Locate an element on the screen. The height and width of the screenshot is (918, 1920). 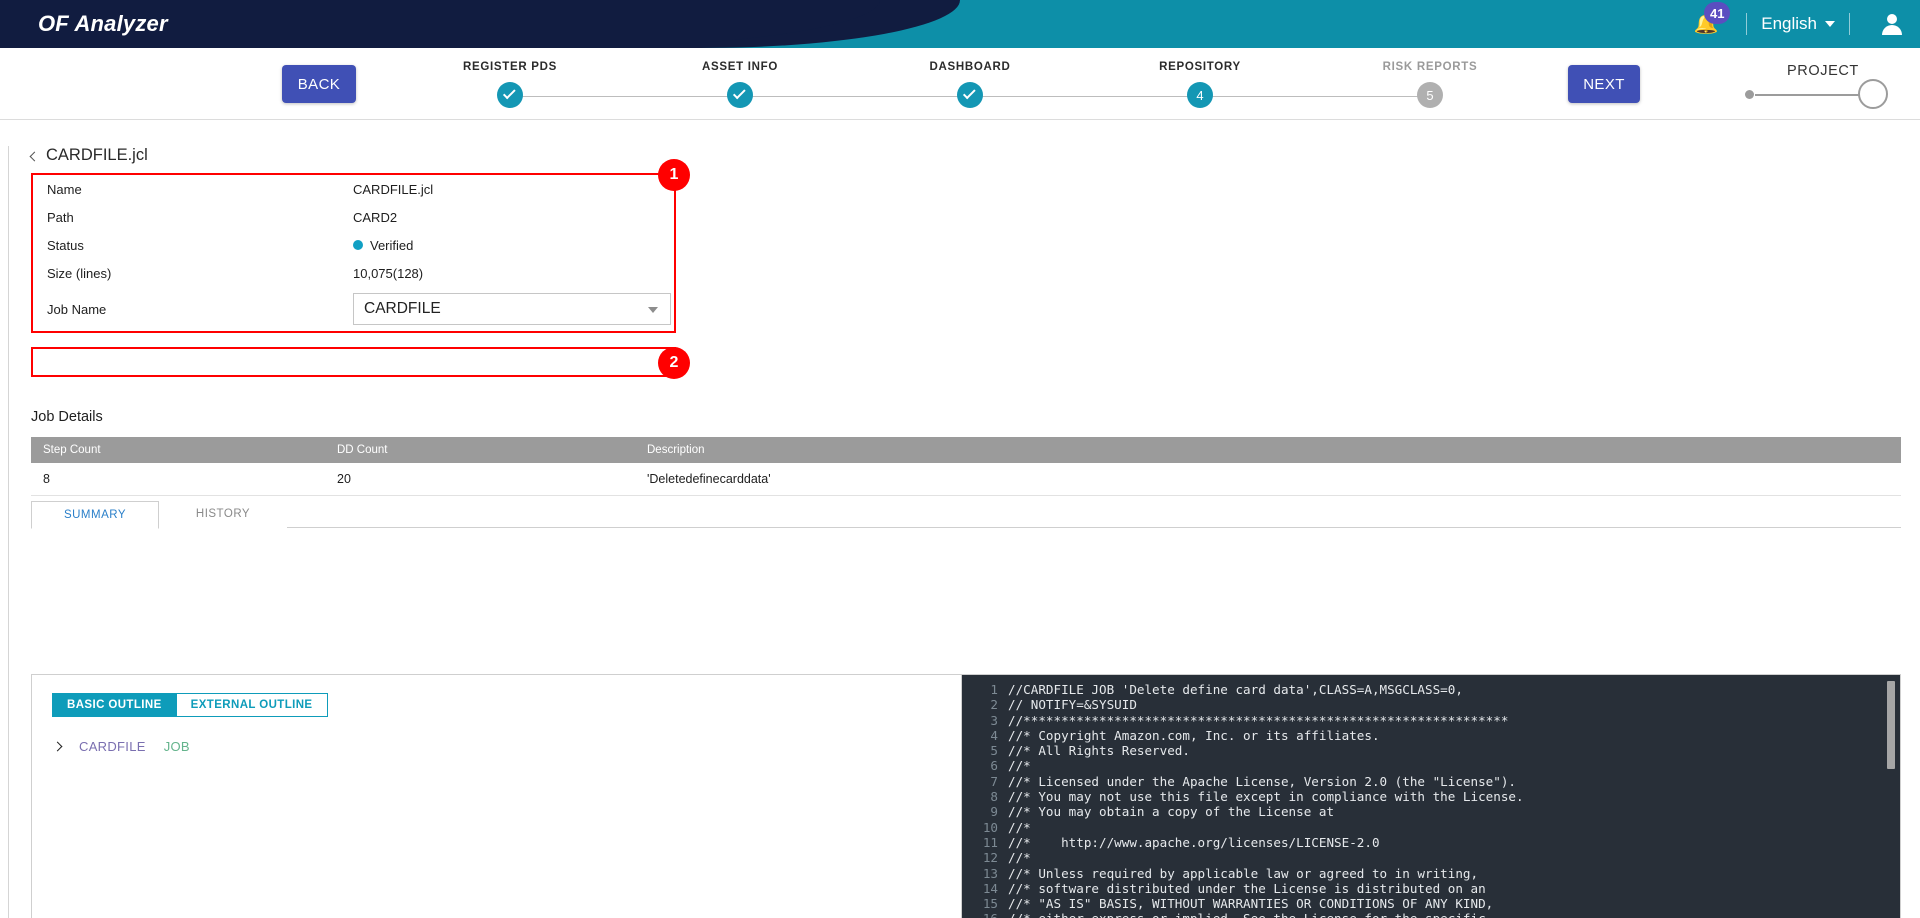
chevron-down-icon is located at coordinates (1830, 24).